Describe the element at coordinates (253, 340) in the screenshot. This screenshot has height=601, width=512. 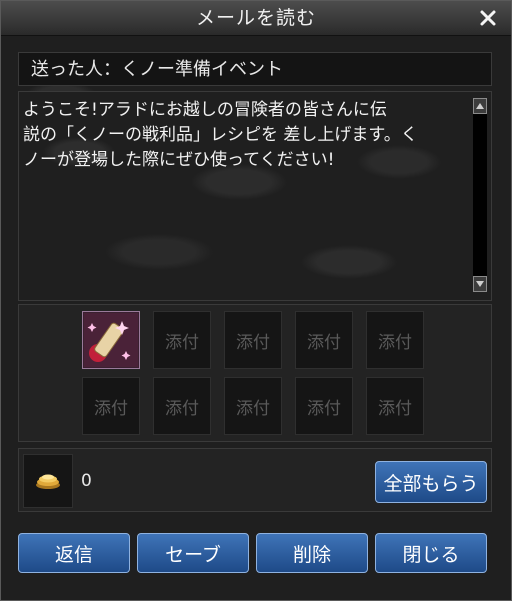
I see `attachment-slot-3: 添付` at that location.